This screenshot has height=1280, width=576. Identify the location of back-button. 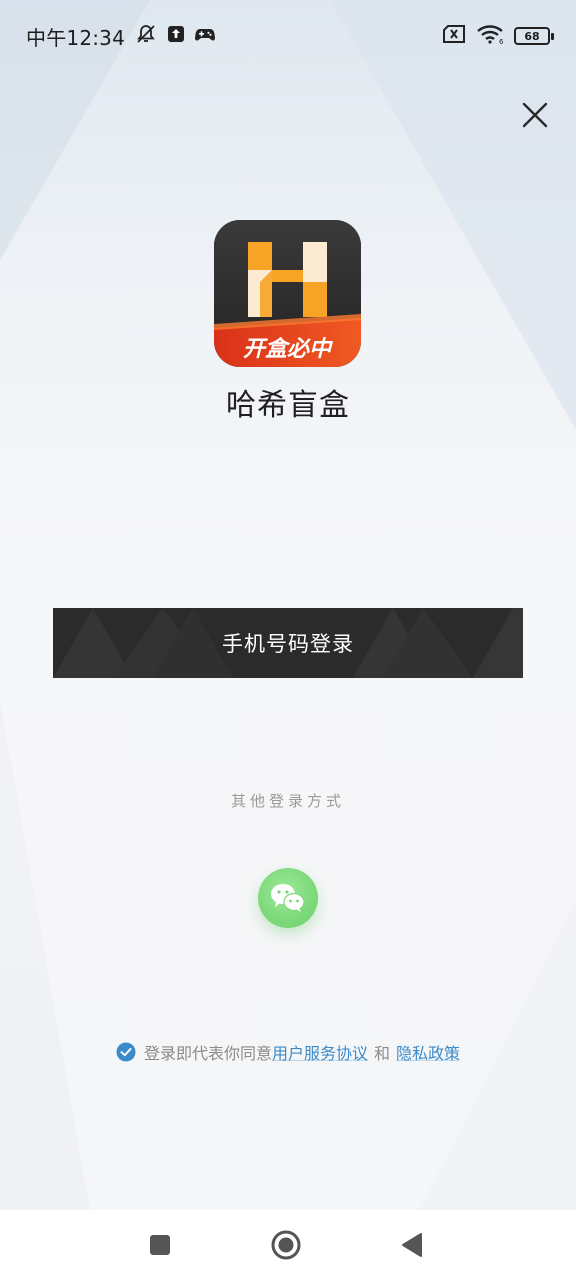
(412, 1245).